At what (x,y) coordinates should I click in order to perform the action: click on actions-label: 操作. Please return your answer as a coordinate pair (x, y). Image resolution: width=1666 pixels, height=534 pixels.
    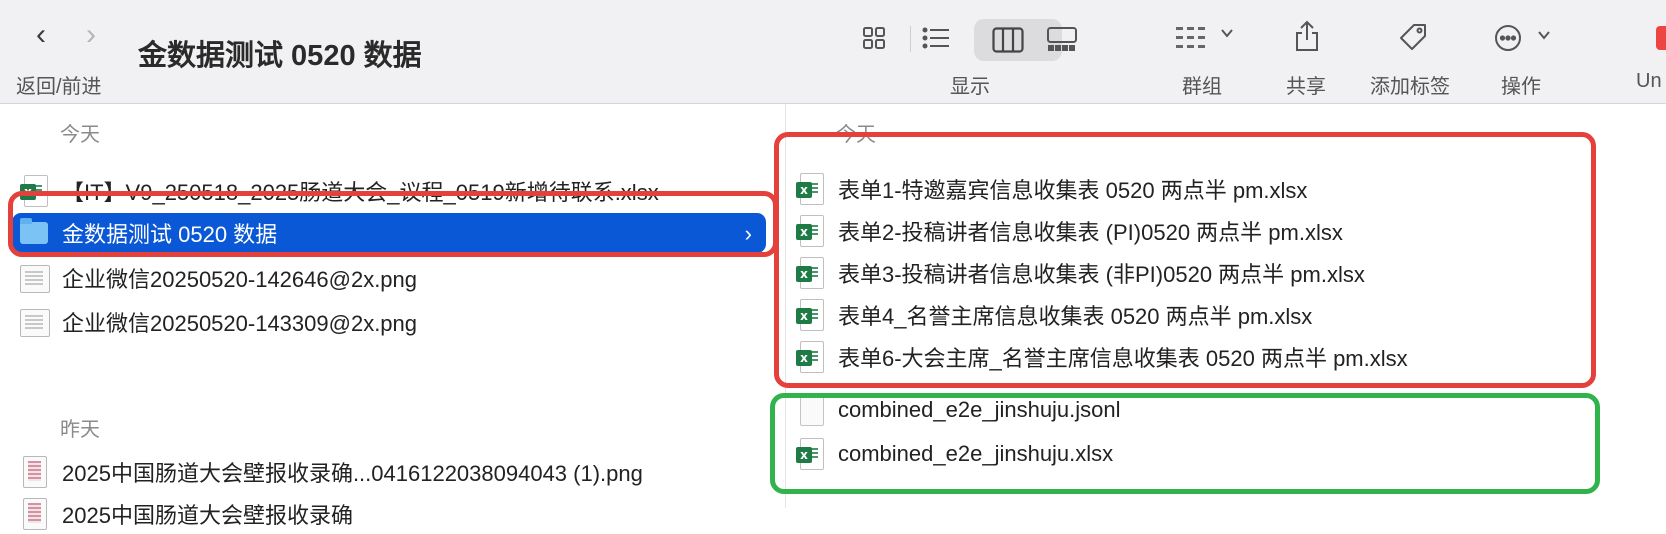
    Looking at the image, I should click on (1521, 87).